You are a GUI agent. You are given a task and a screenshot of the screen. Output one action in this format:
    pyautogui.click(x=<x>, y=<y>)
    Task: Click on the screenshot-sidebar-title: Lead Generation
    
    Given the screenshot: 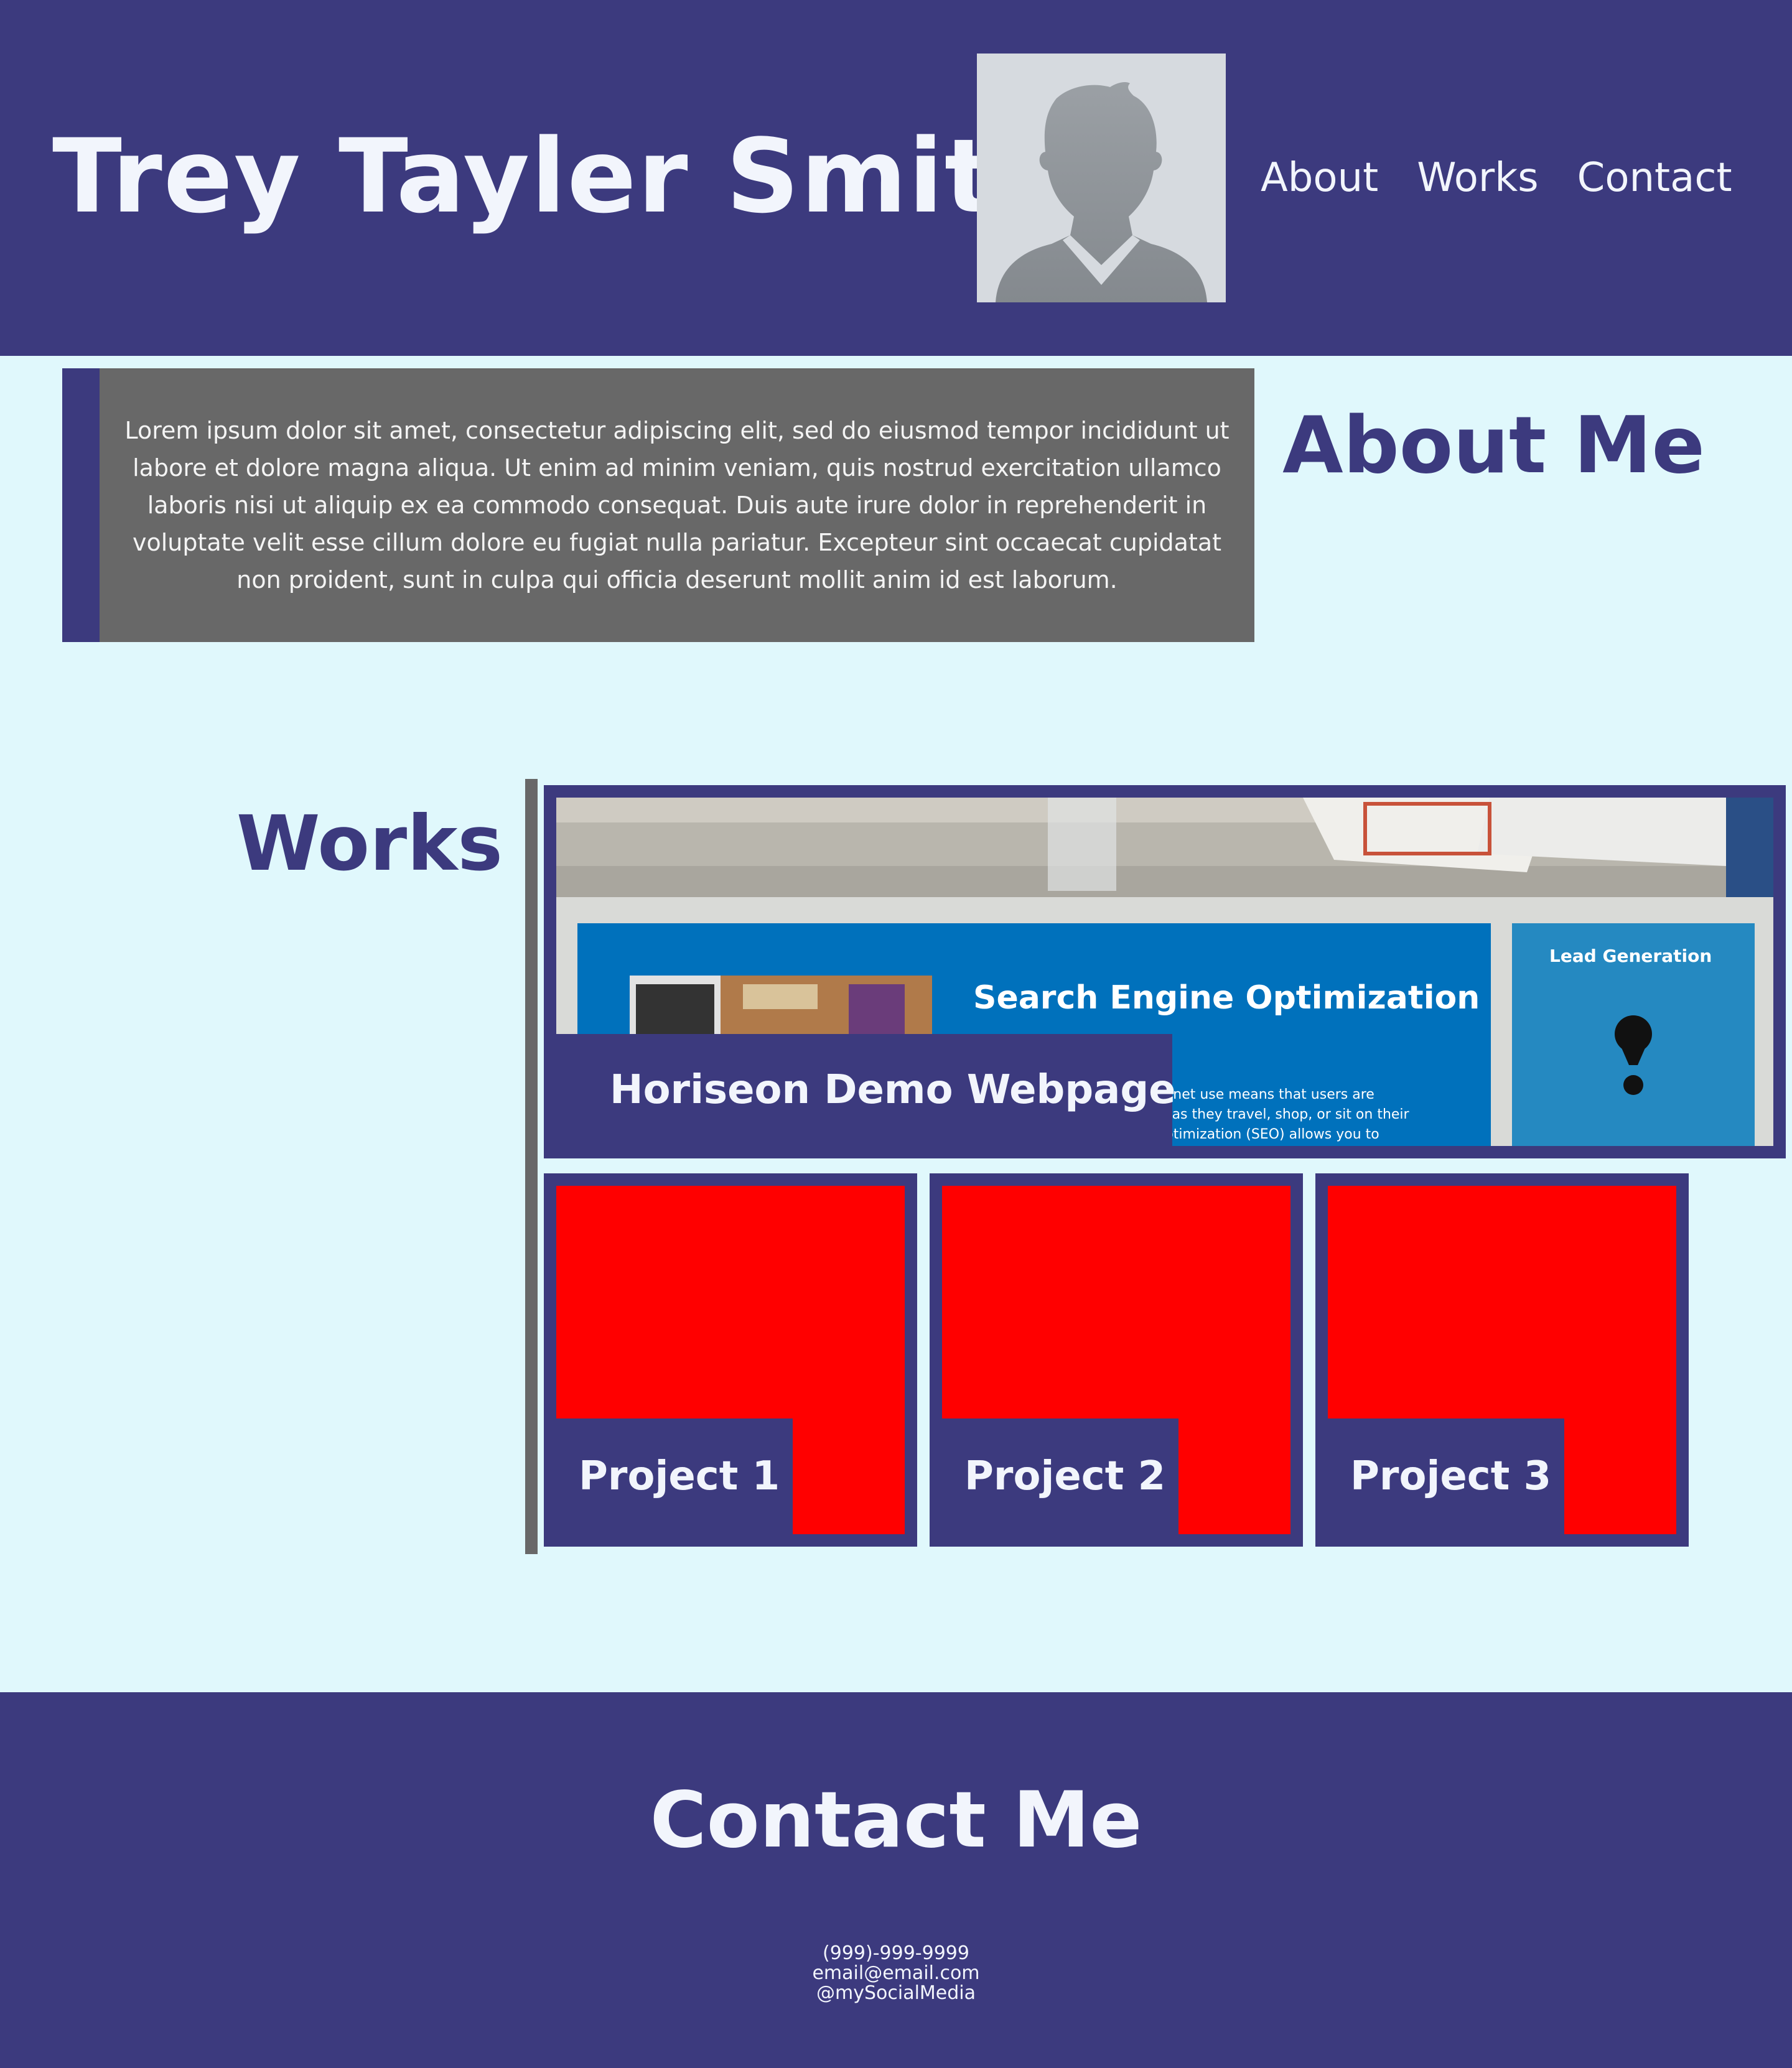 What is the action you would take?
    pyautogui.click(x=1631, y=956)
    